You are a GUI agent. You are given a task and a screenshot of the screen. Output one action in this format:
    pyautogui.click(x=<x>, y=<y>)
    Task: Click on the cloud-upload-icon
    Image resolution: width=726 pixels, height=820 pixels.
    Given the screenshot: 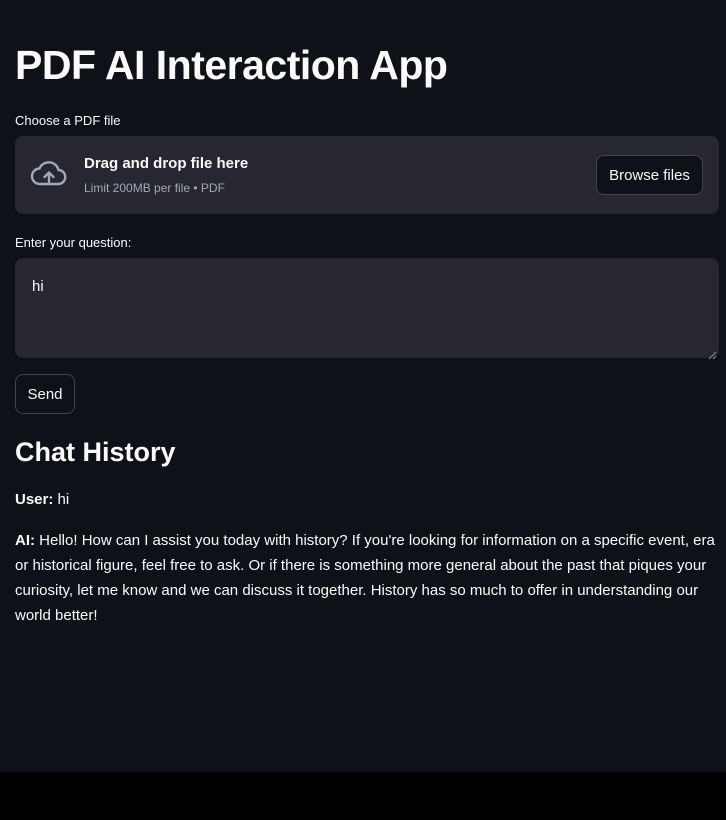 What is the action you would take?
    pyautogui.click(x=49, y=174)
    